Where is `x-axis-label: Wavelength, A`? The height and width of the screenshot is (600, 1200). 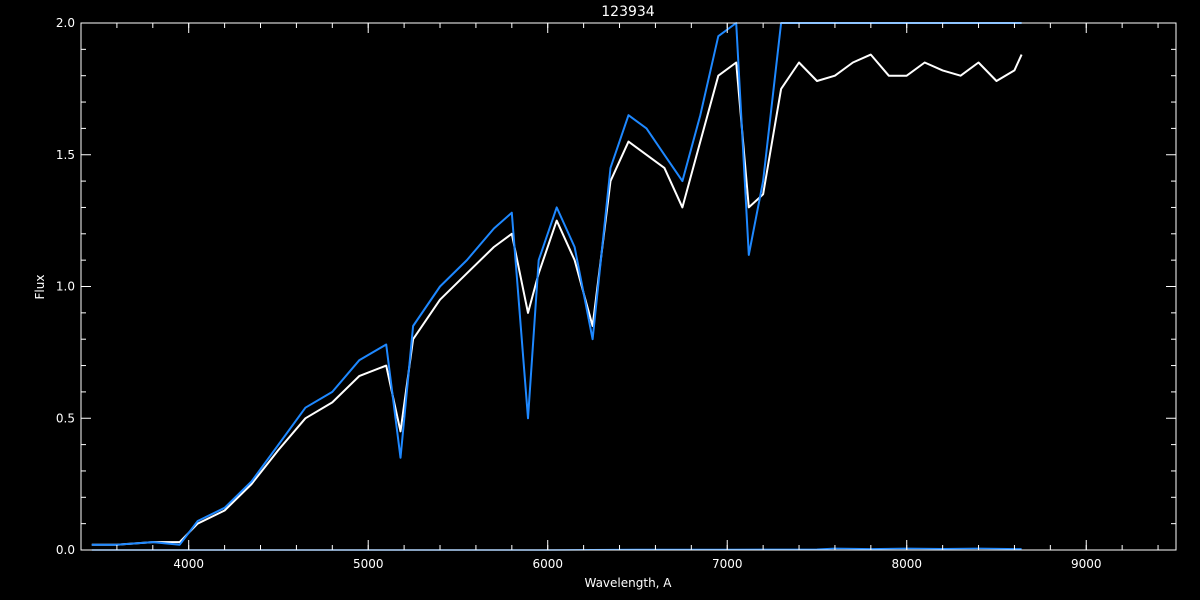 x-axis-label: Wavelength, A is located at coordinates (628, 583).